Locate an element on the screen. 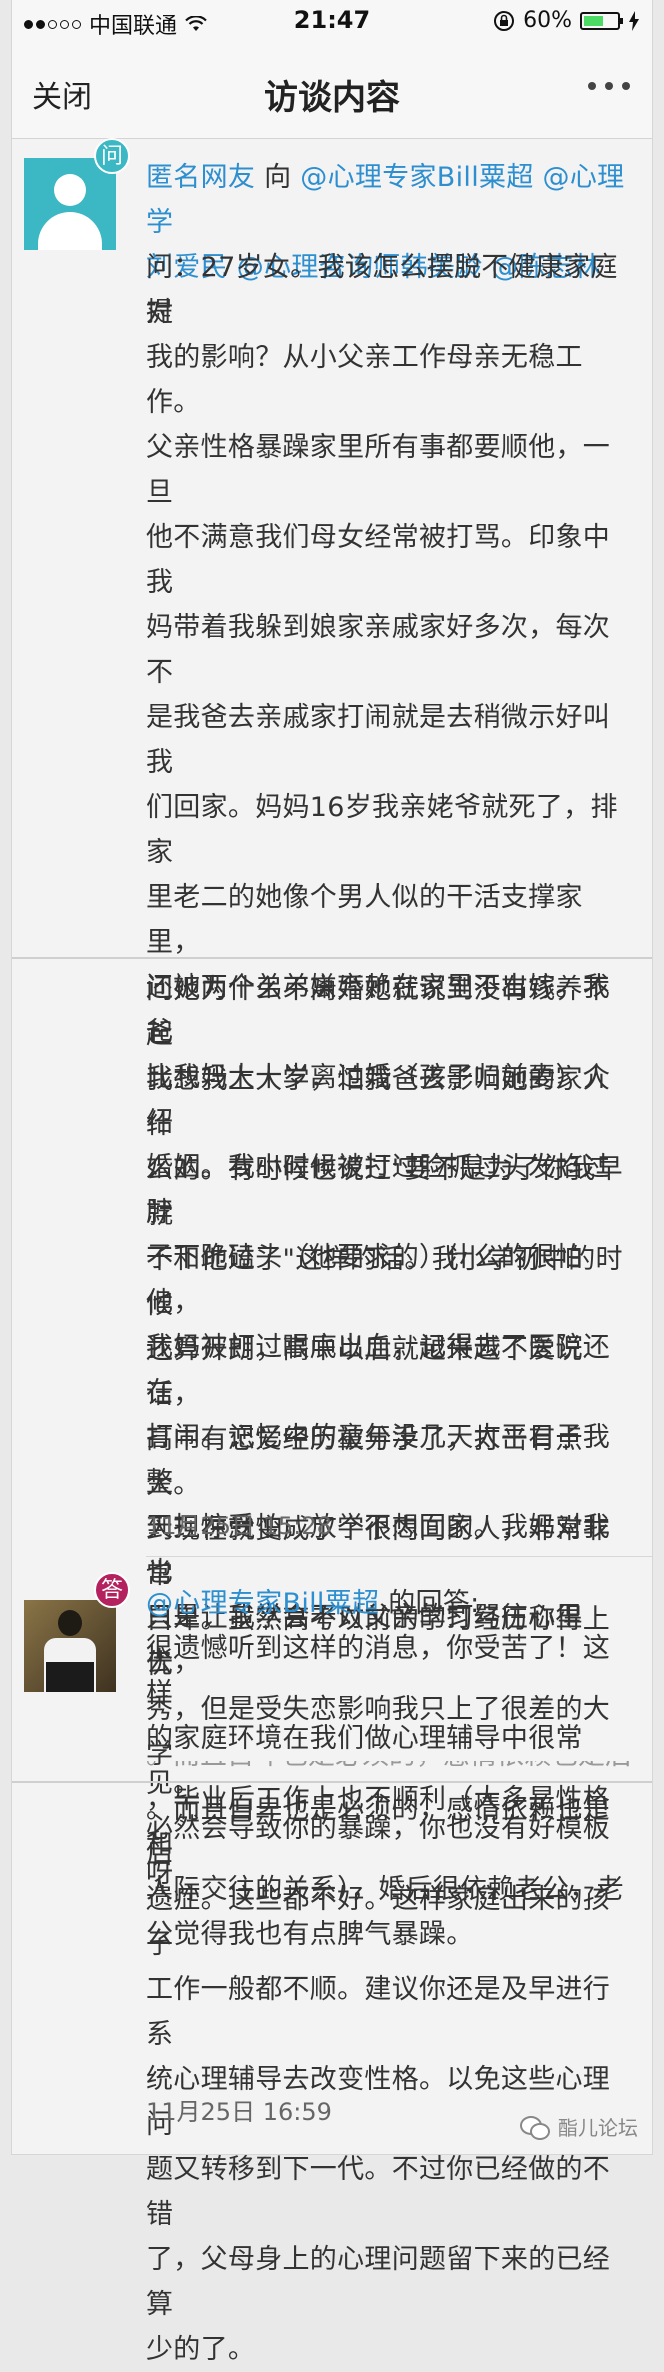  text-line: 妈带着我躲到娘家亲戚家好多次，每次不 is located at coordinates (378, 650).